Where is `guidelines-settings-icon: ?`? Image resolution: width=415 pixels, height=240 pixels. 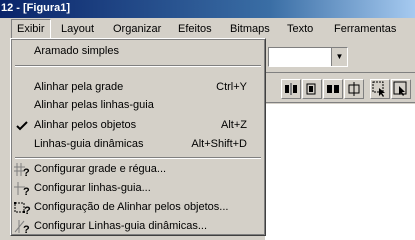
guidelines-settings-icon: ? is located at coordinates (23, 189).